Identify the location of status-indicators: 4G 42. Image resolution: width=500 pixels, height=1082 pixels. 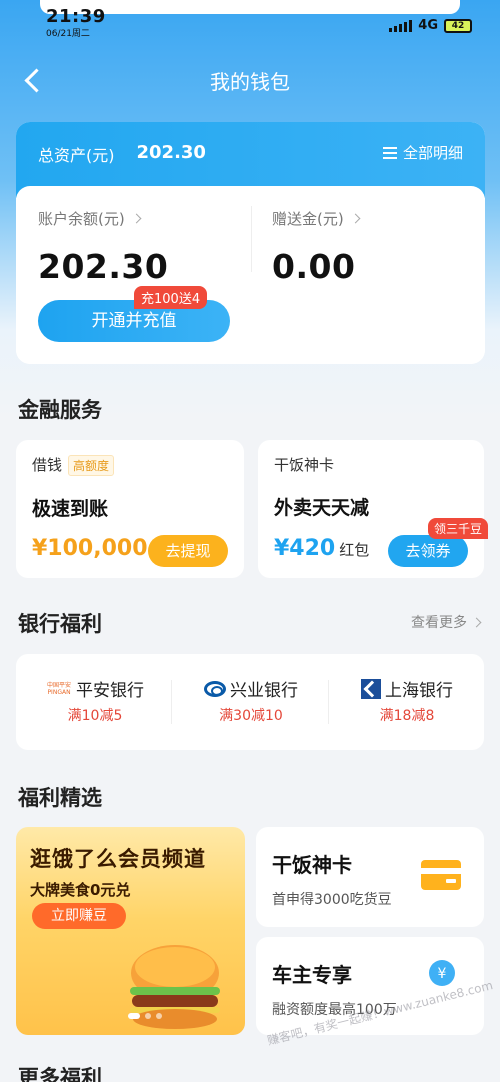
(430, 25).